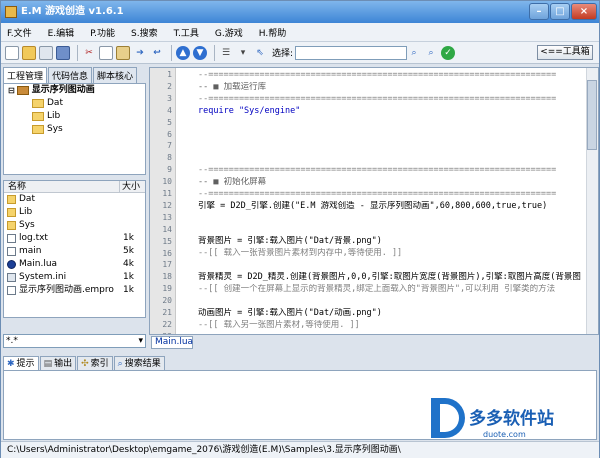 This screenshot has height=458, width=600. I want to click on list-item: Main.lua 4k, so click(74, 264).